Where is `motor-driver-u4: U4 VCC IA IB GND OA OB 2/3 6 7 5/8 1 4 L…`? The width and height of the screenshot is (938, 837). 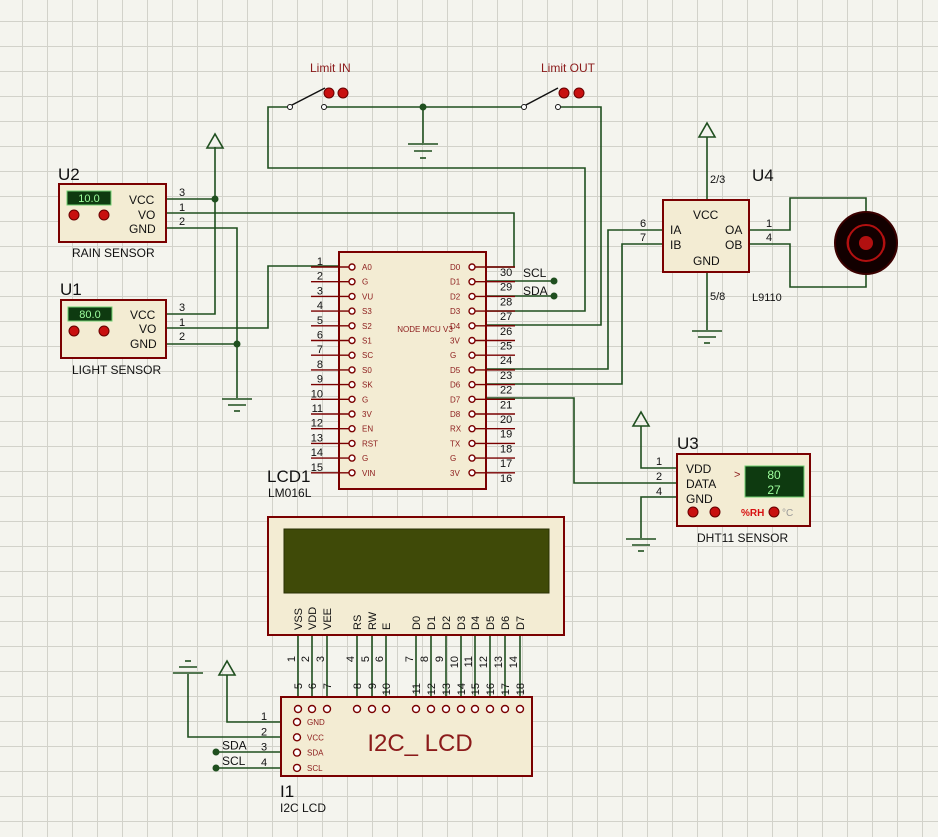 motor-driver-u4: U4 VCC IA IB GND OA OB 2/3 6 7 5/8 1 4 L… is located at coordinates (711, 235).